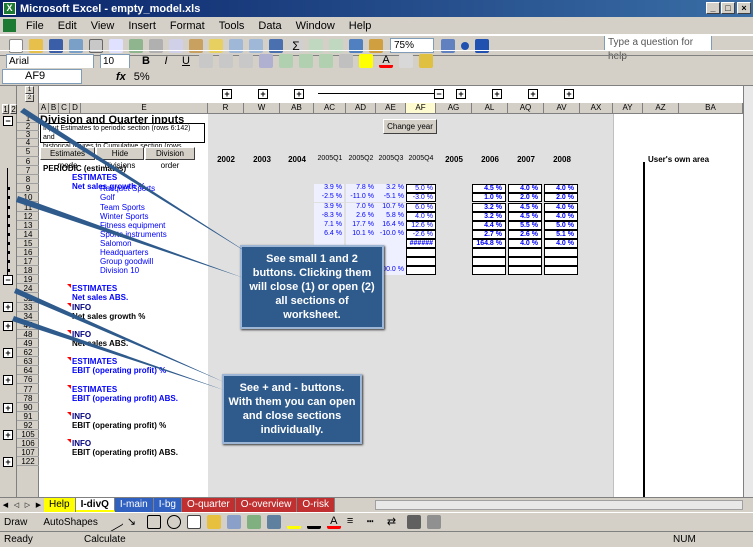  Describe the element at coordinates (206, 61) in the screenshot. I see `align-left-icon` at that location.